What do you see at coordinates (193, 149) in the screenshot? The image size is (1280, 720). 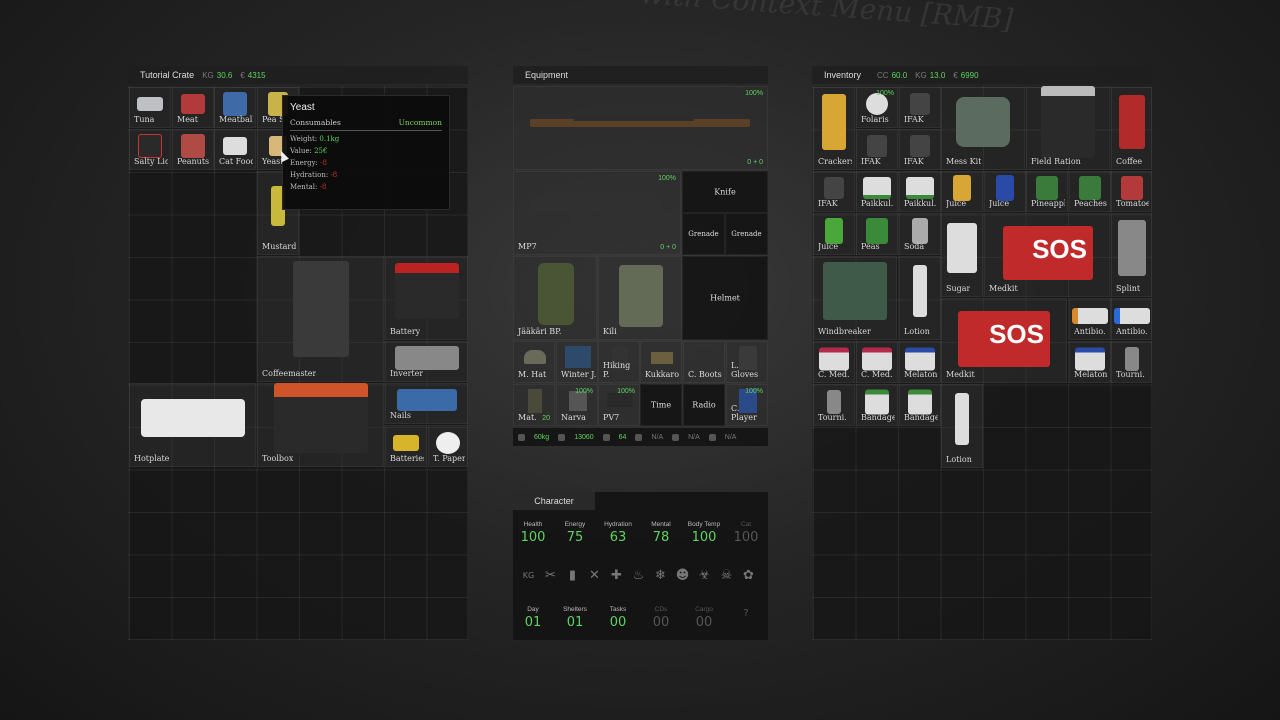 I see `crate-item-peanuts: Peanuts` at bounding box center [193, 149].